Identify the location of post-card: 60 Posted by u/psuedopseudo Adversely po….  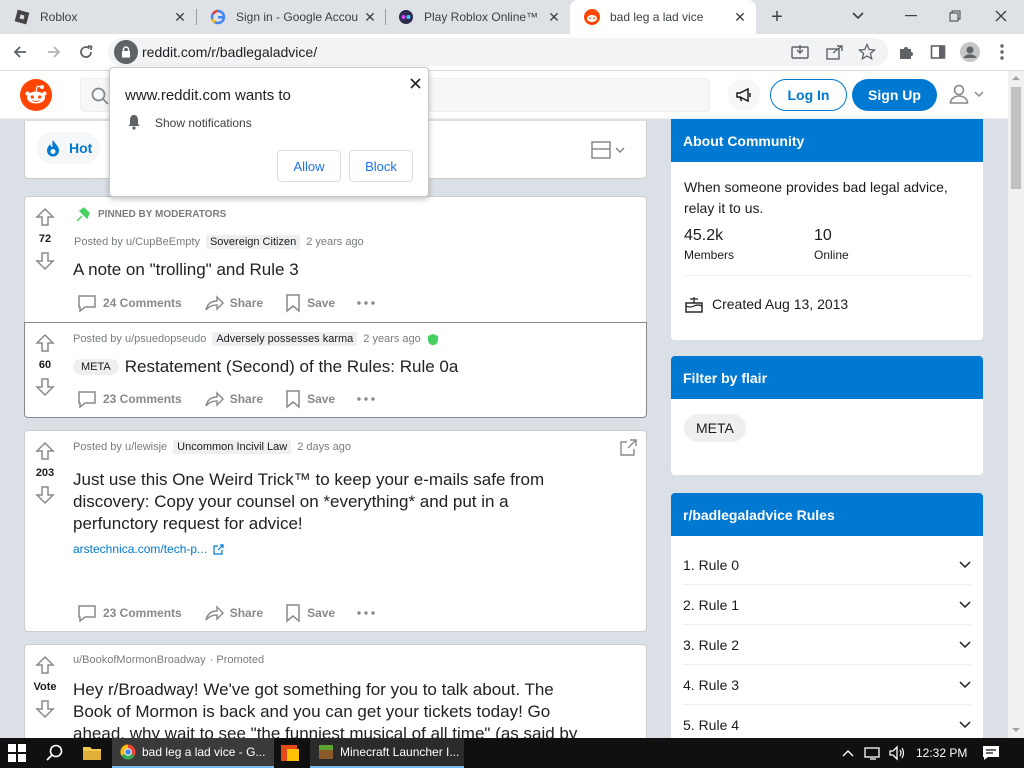
(335, 370).